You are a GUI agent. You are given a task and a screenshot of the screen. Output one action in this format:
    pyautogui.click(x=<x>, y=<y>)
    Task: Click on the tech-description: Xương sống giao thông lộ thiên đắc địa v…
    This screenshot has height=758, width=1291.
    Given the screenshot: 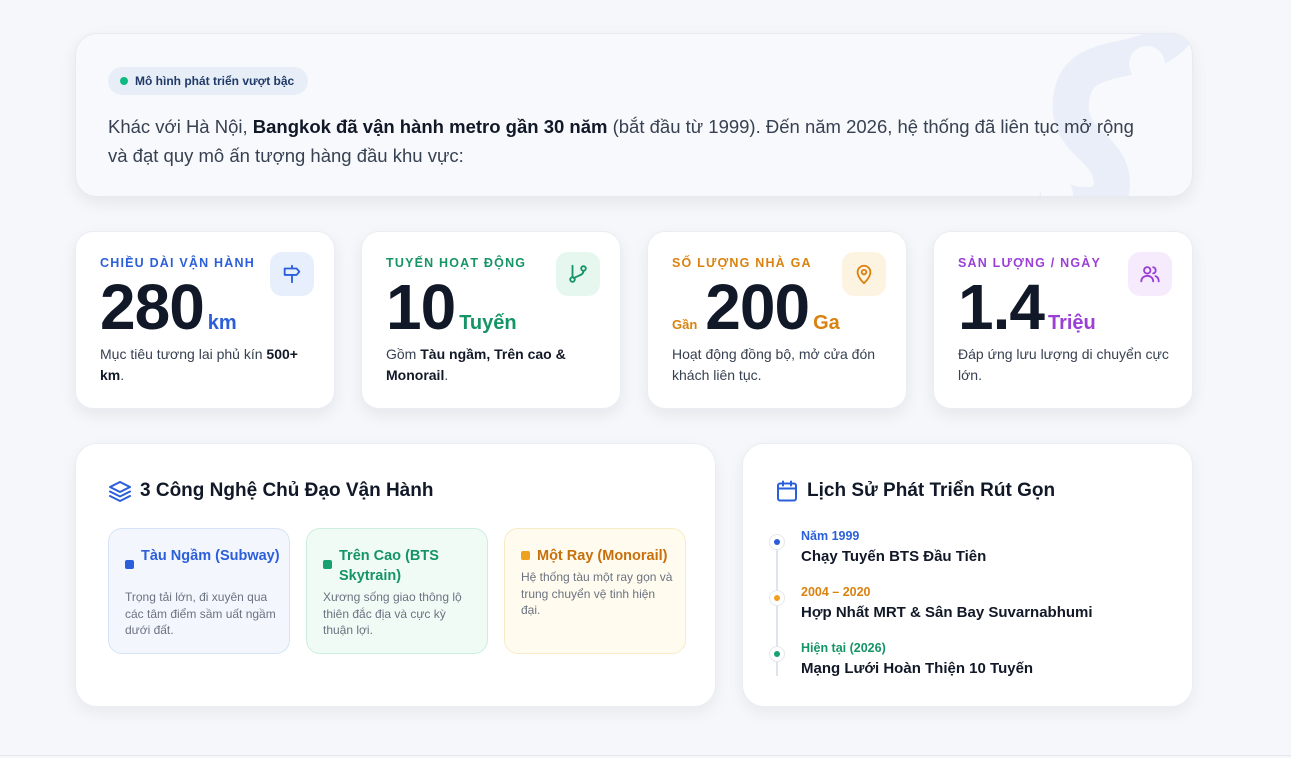 What is the action you would take?
    pyautogui.click(x=392, y=613)
    